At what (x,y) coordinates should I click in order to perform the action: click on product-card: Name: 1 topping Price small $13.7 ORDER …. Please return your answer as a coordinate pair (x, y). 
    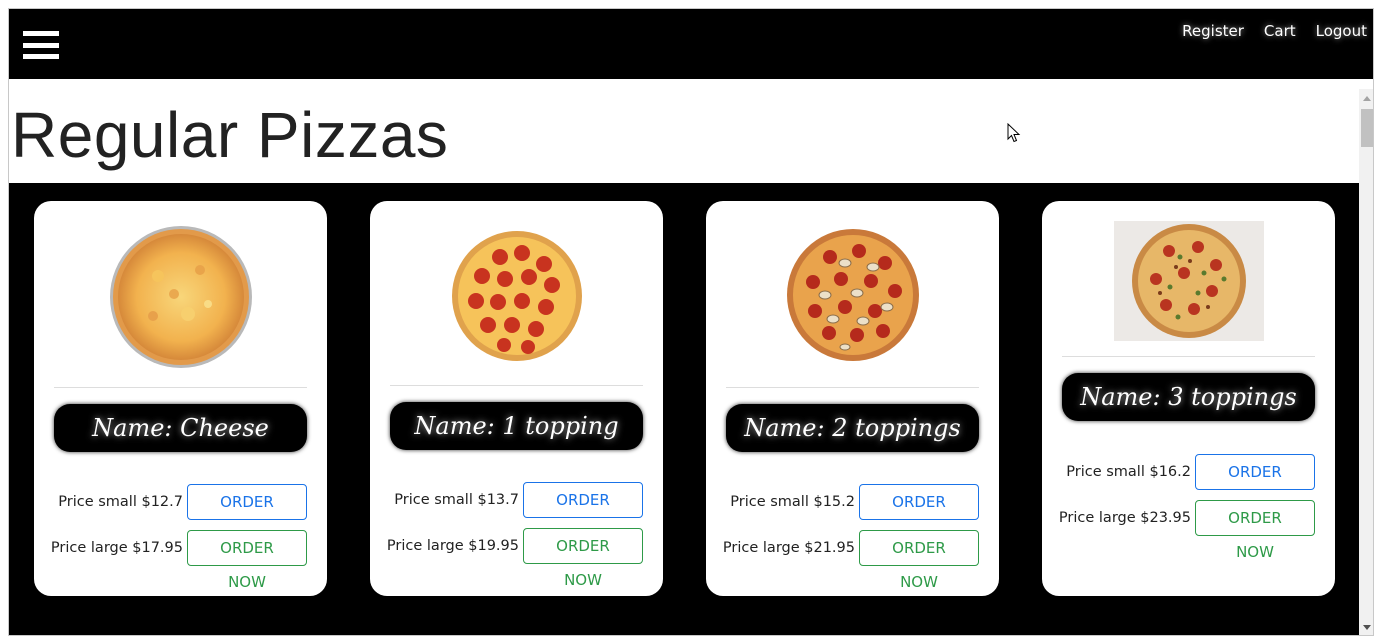
    Looking at the image, I should click on (516, 398).